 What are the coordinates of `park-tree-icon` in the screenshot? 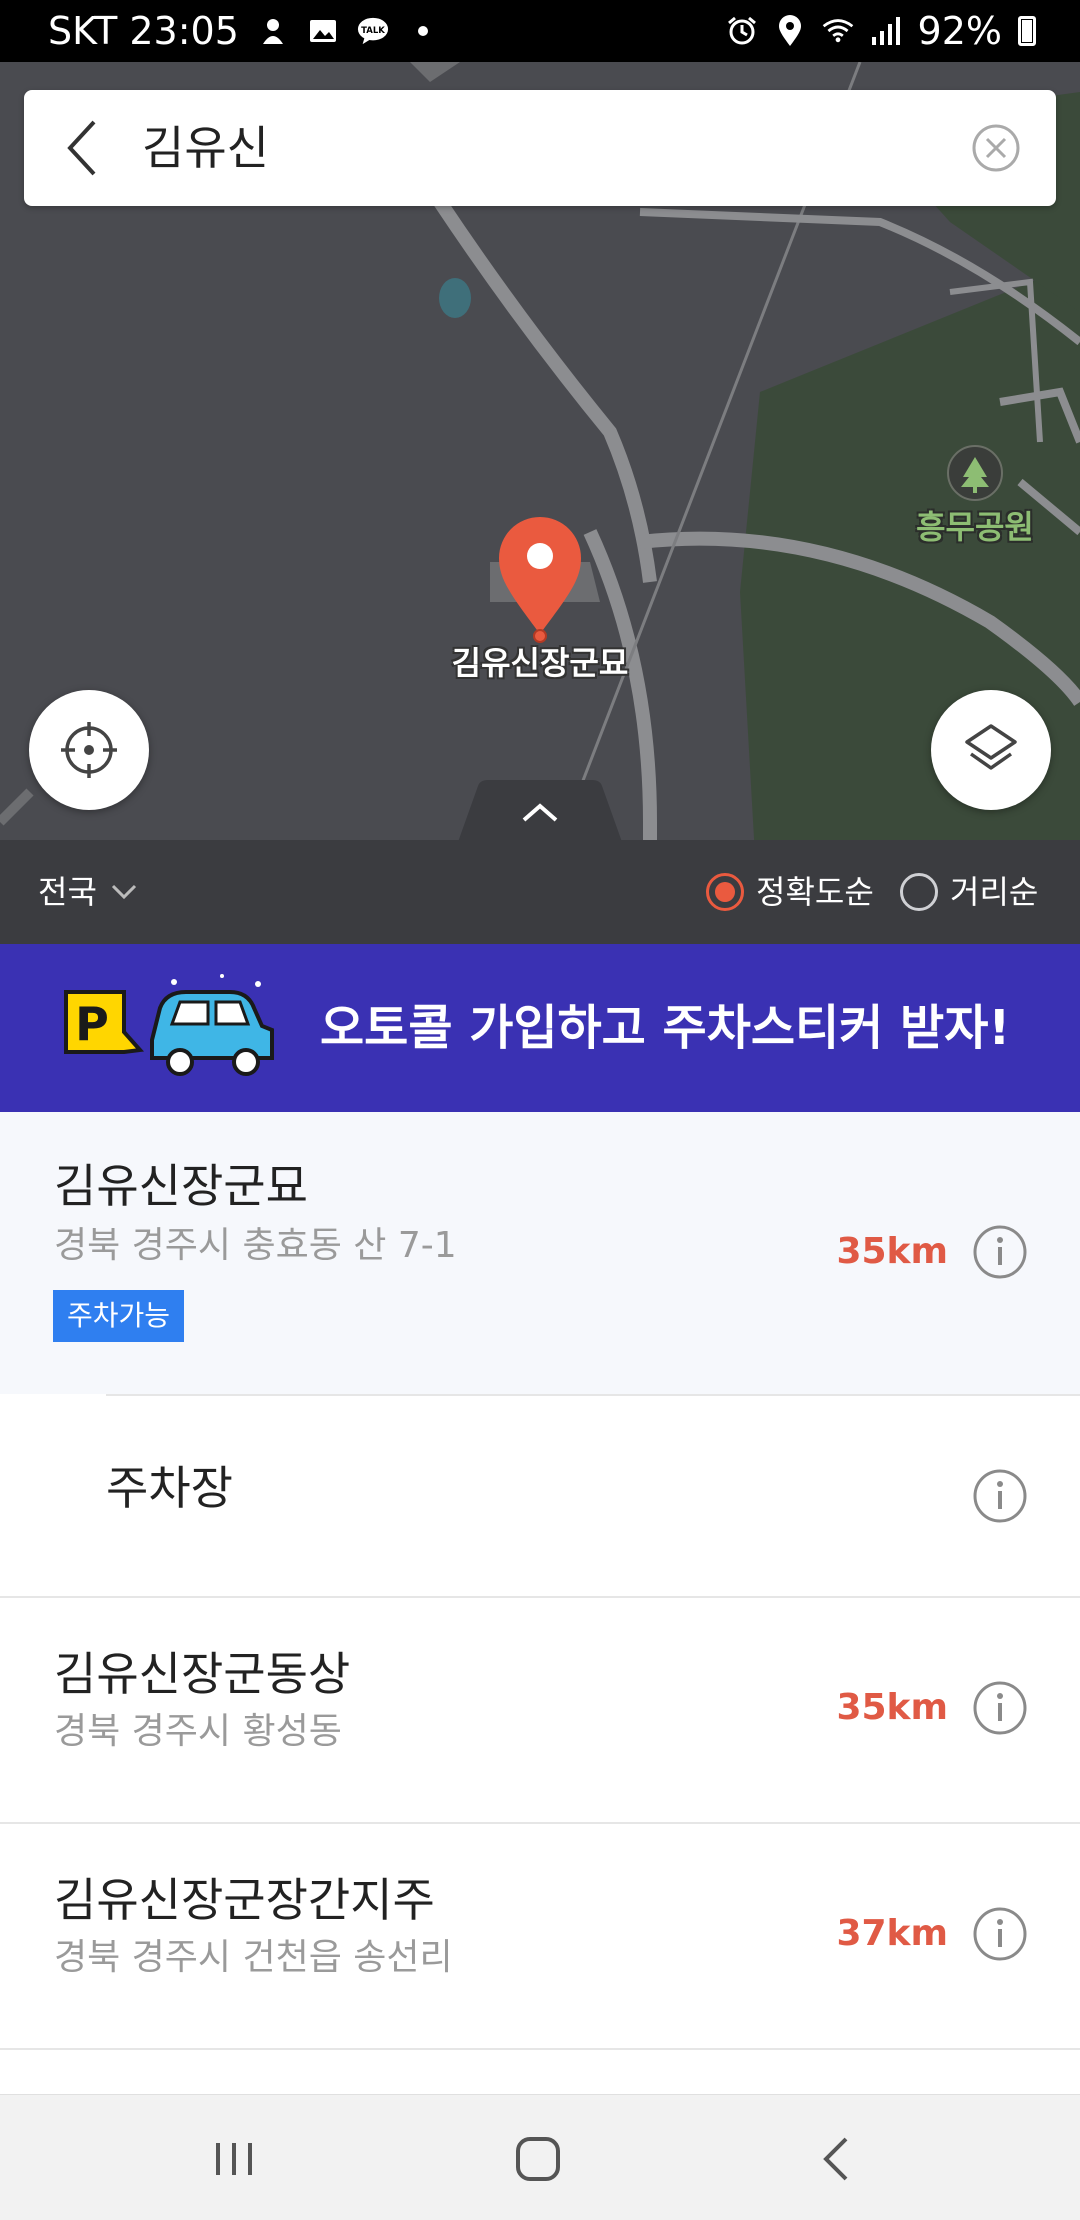 It's located at (975, 473).